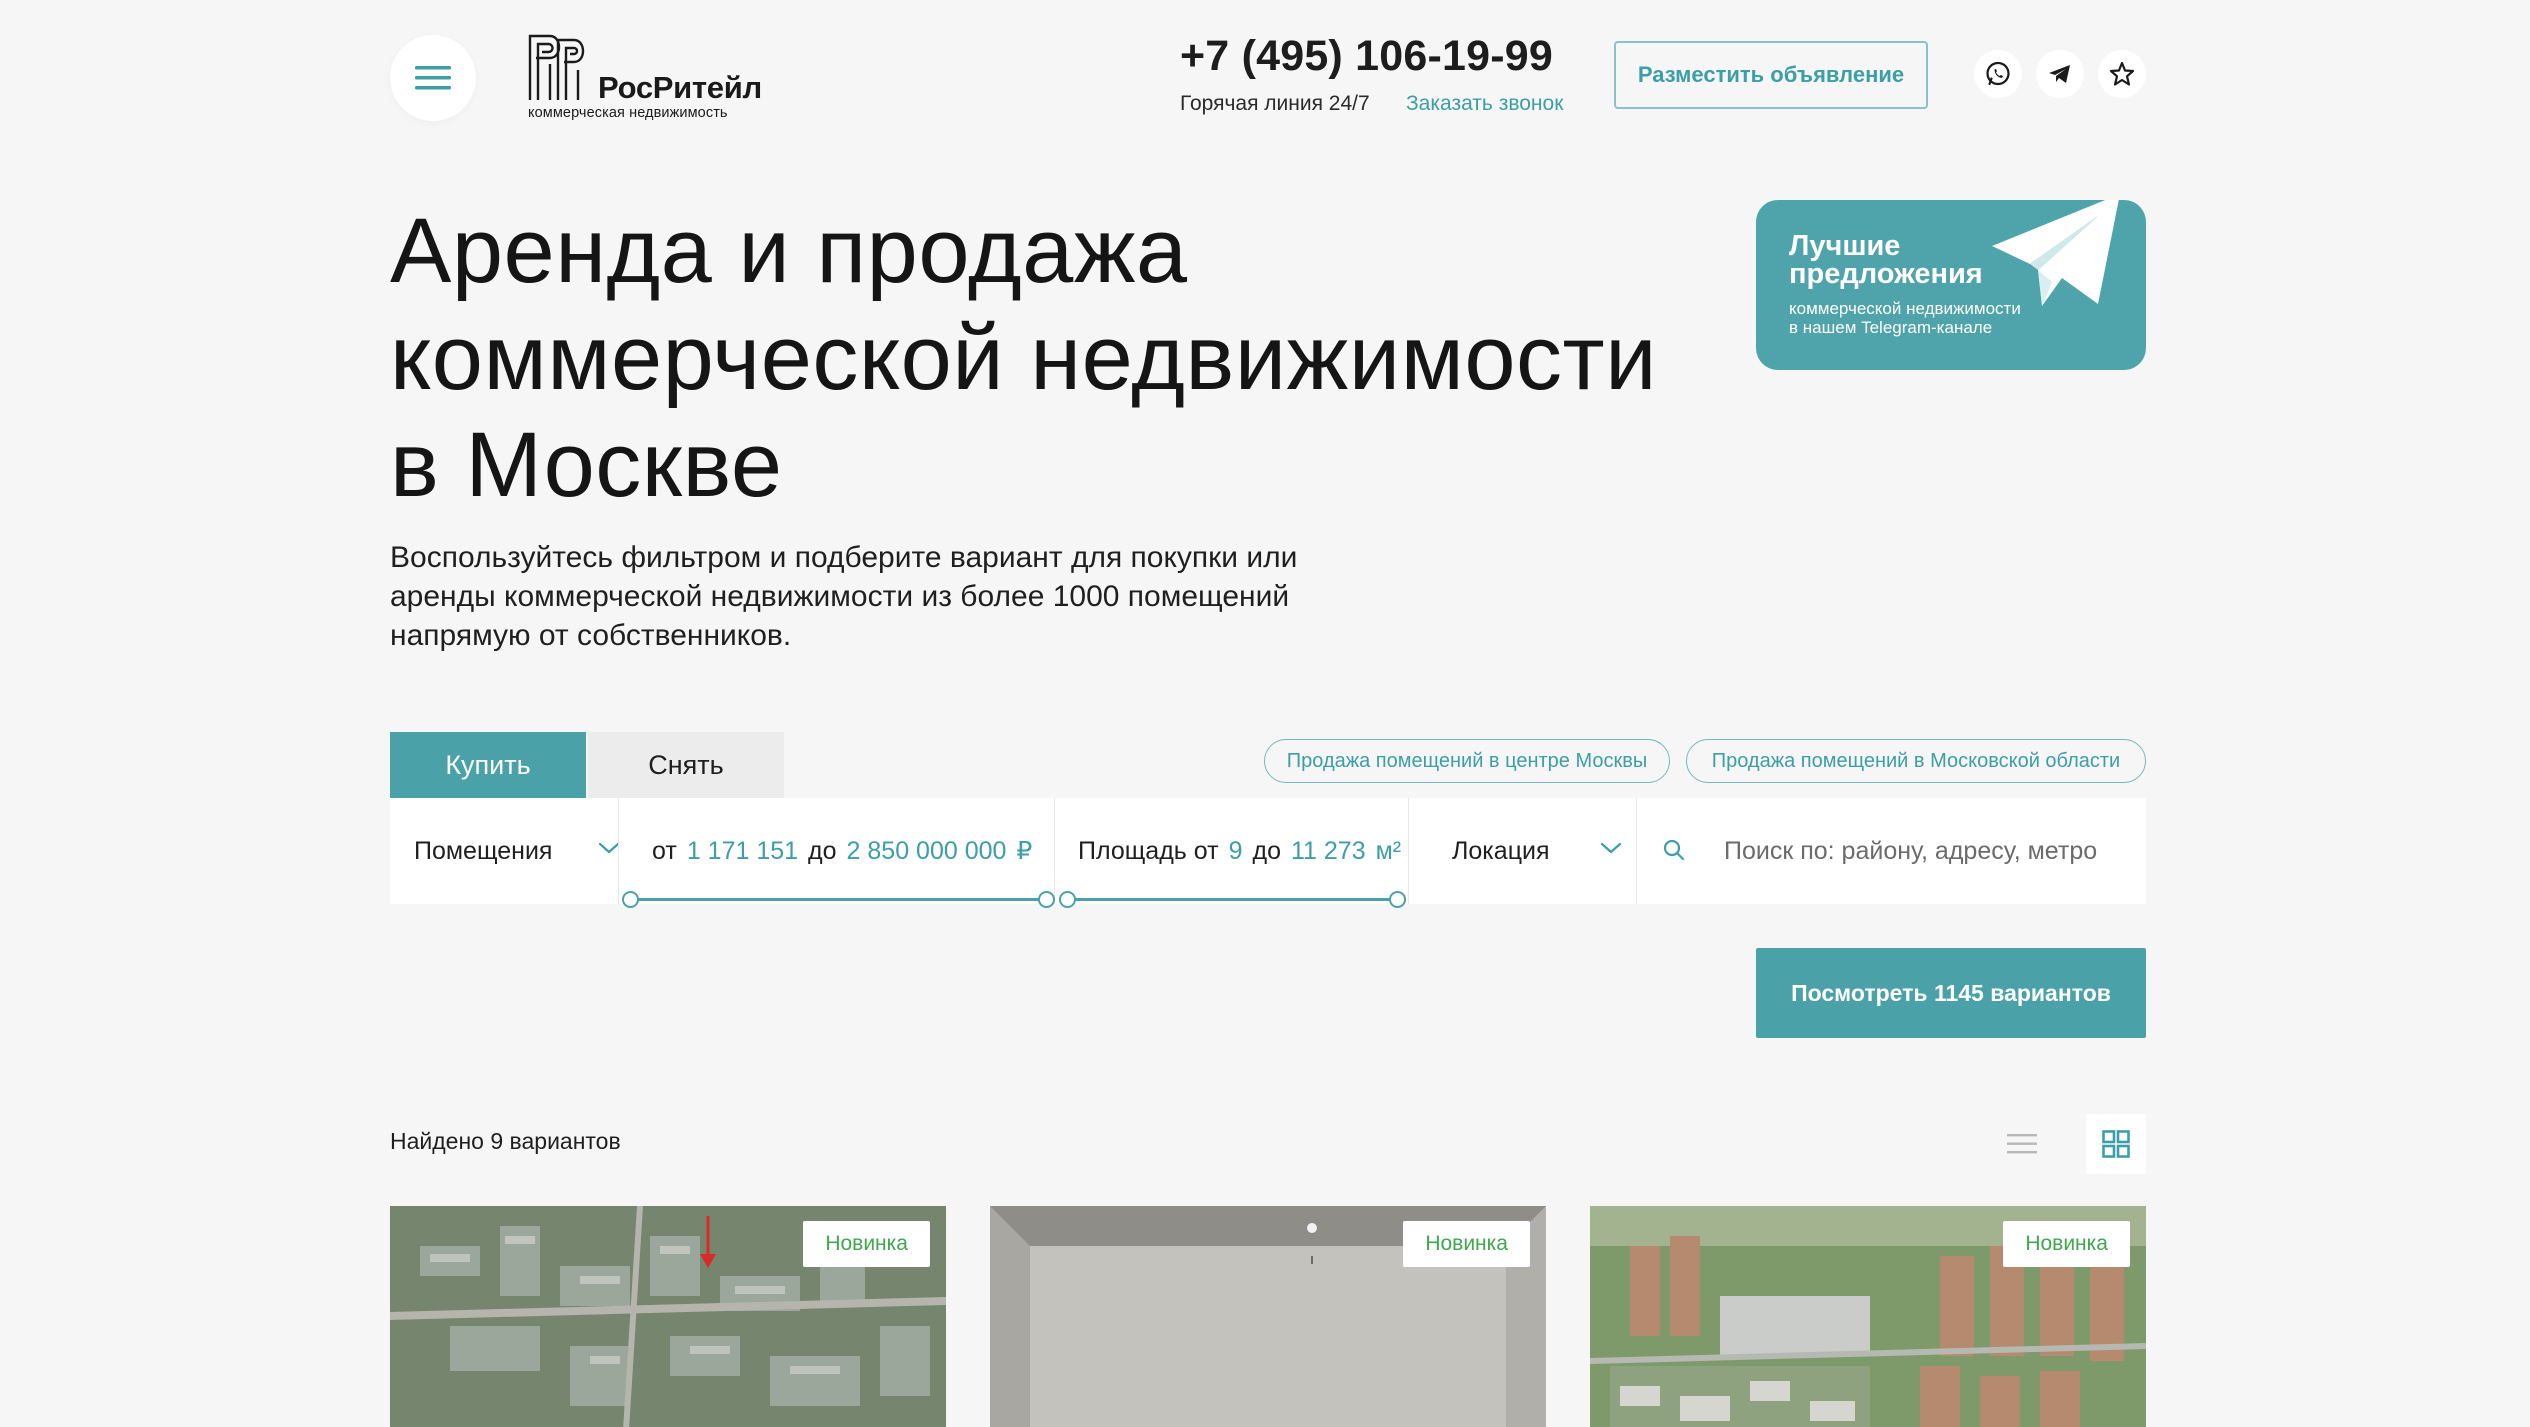  I want to click on menu-button, so click(433, 78).